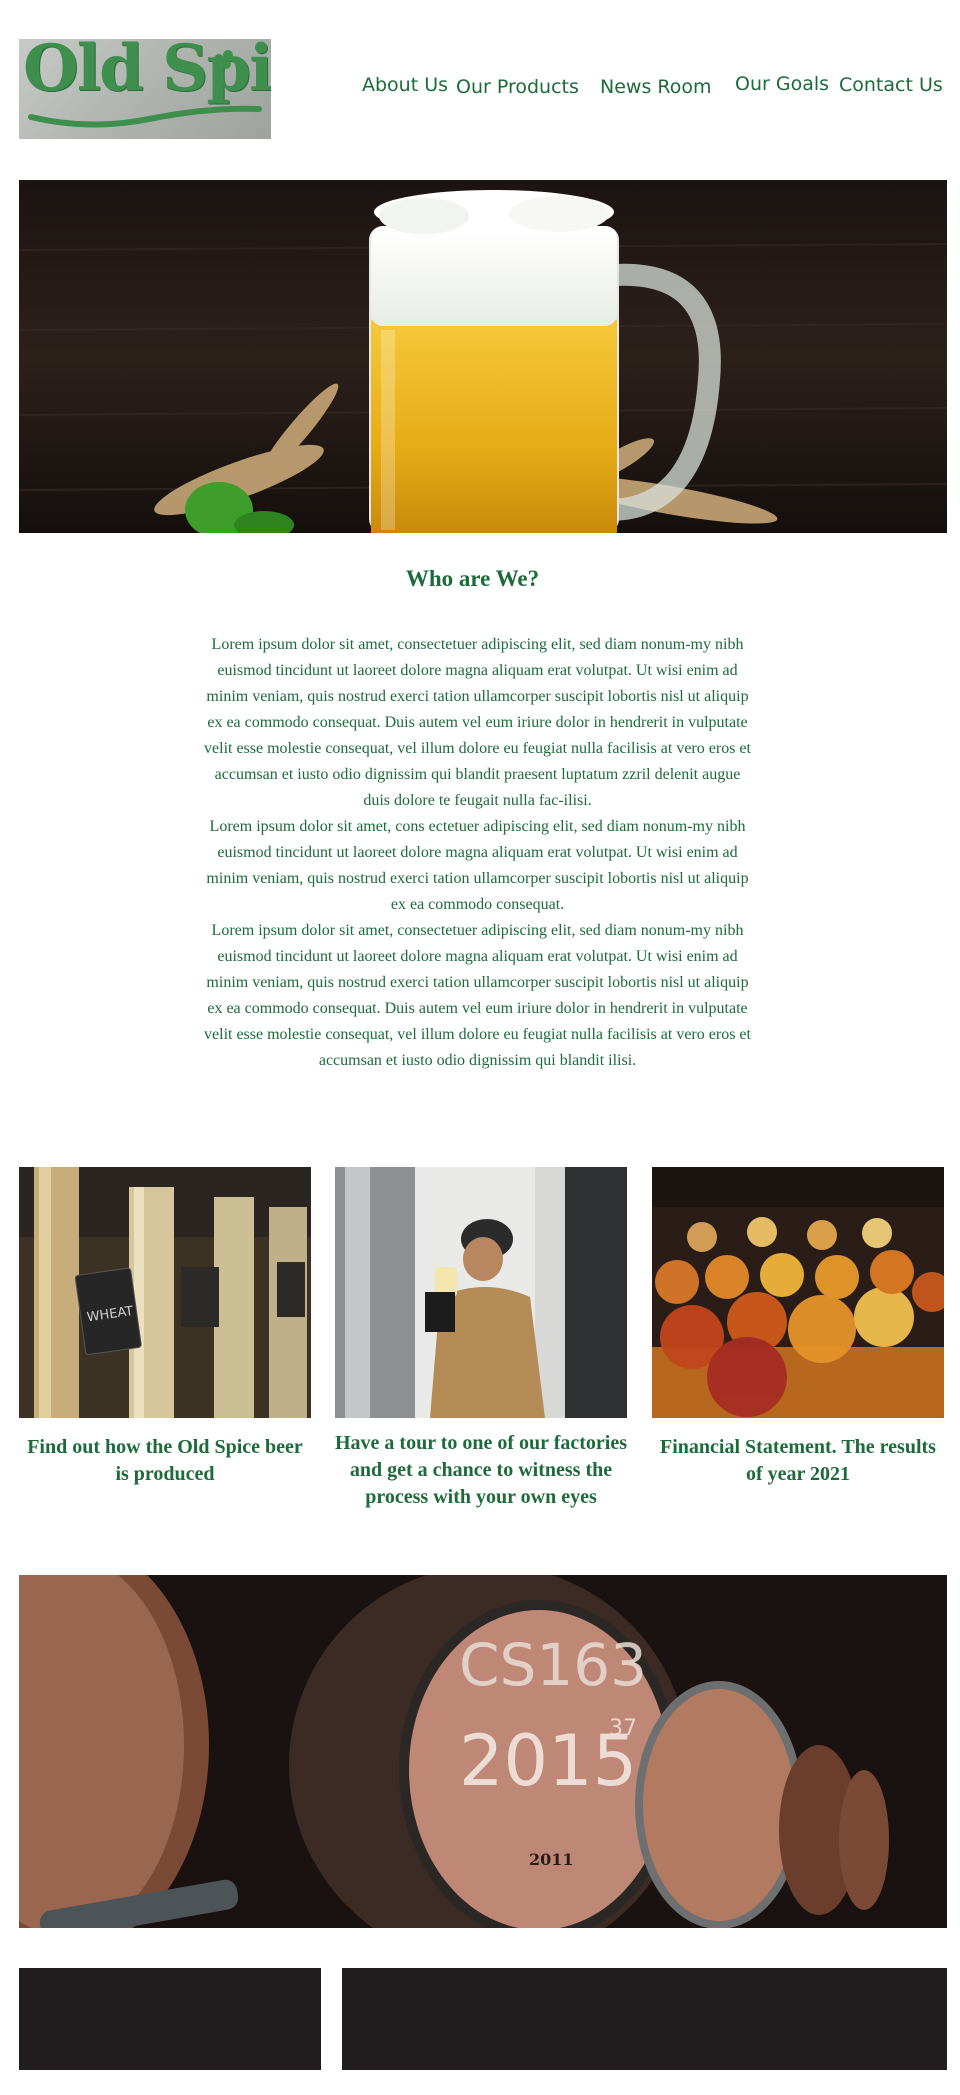  I want to click on beer-taps-photo: WHEAT, so click(165, 1292).